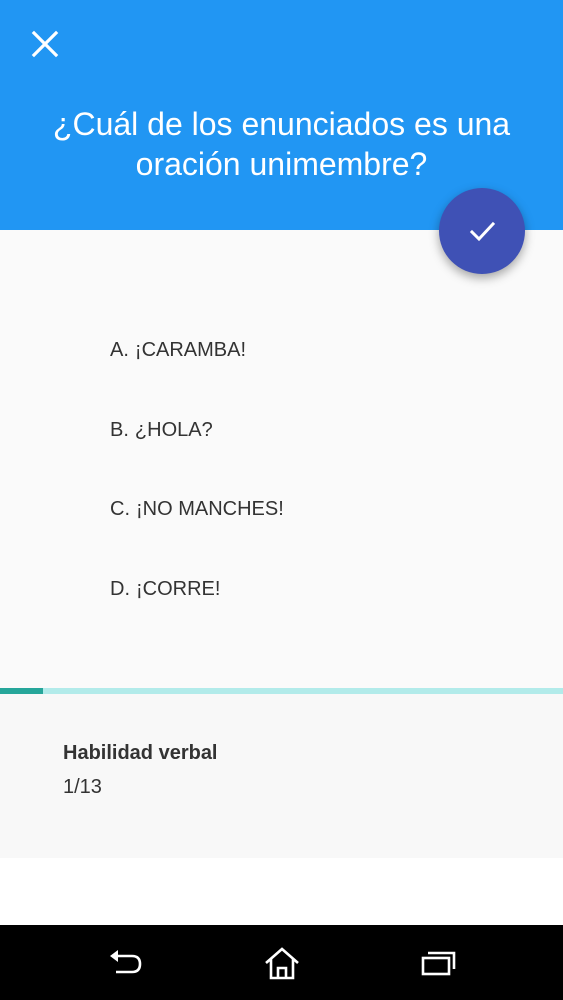 This screenshot has height=1000, width=563. I want to click on option-letter: A., so click(119, 350).